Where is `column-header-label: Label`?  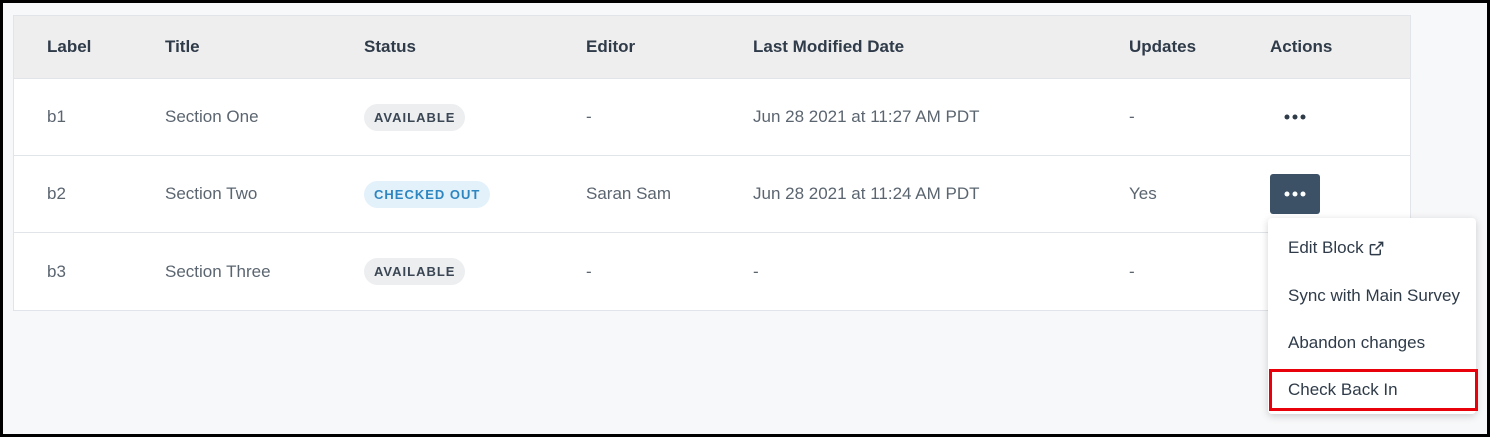 column-header-label: Label is located at coordinates (69, 47).